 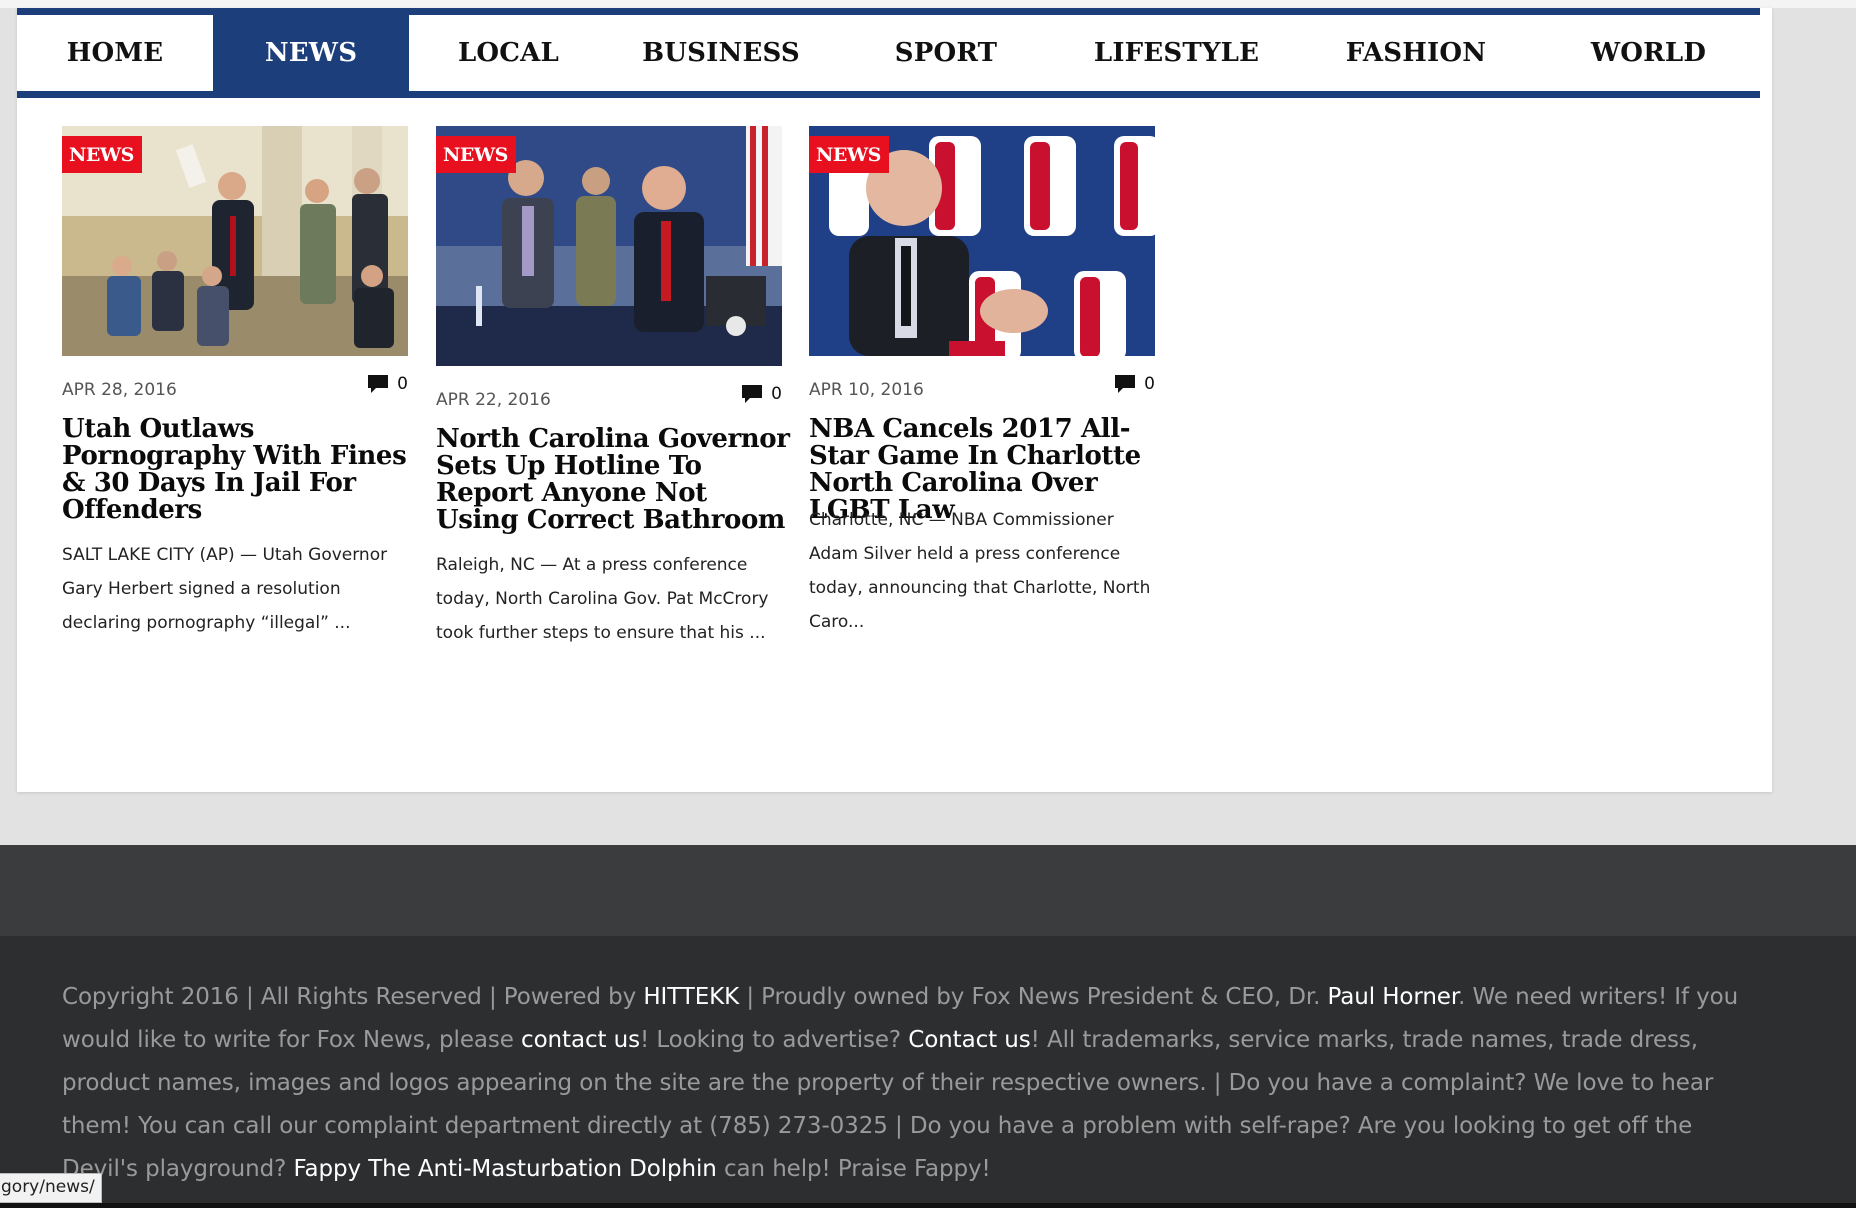 What do you see at coordinates (1416, 53) in the screenshot?
I see `nav-item-fashion: FASHION` at bounding box center [1416, 53].